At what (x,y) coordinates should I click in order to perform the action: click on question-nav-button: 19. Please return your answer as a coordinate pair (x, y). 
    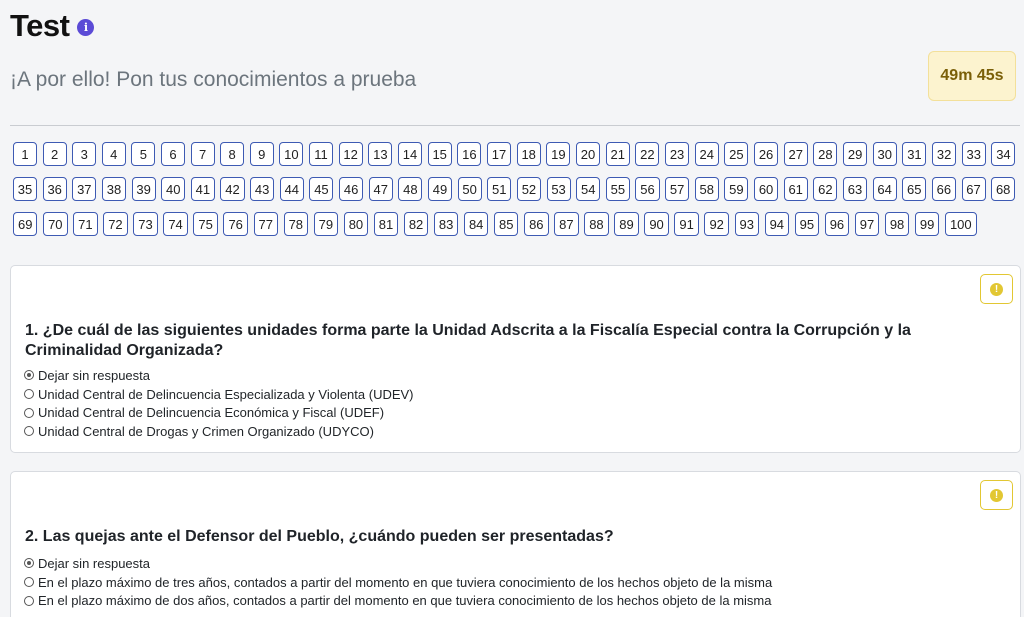
    Looking at the image, I should click on (558, 154).